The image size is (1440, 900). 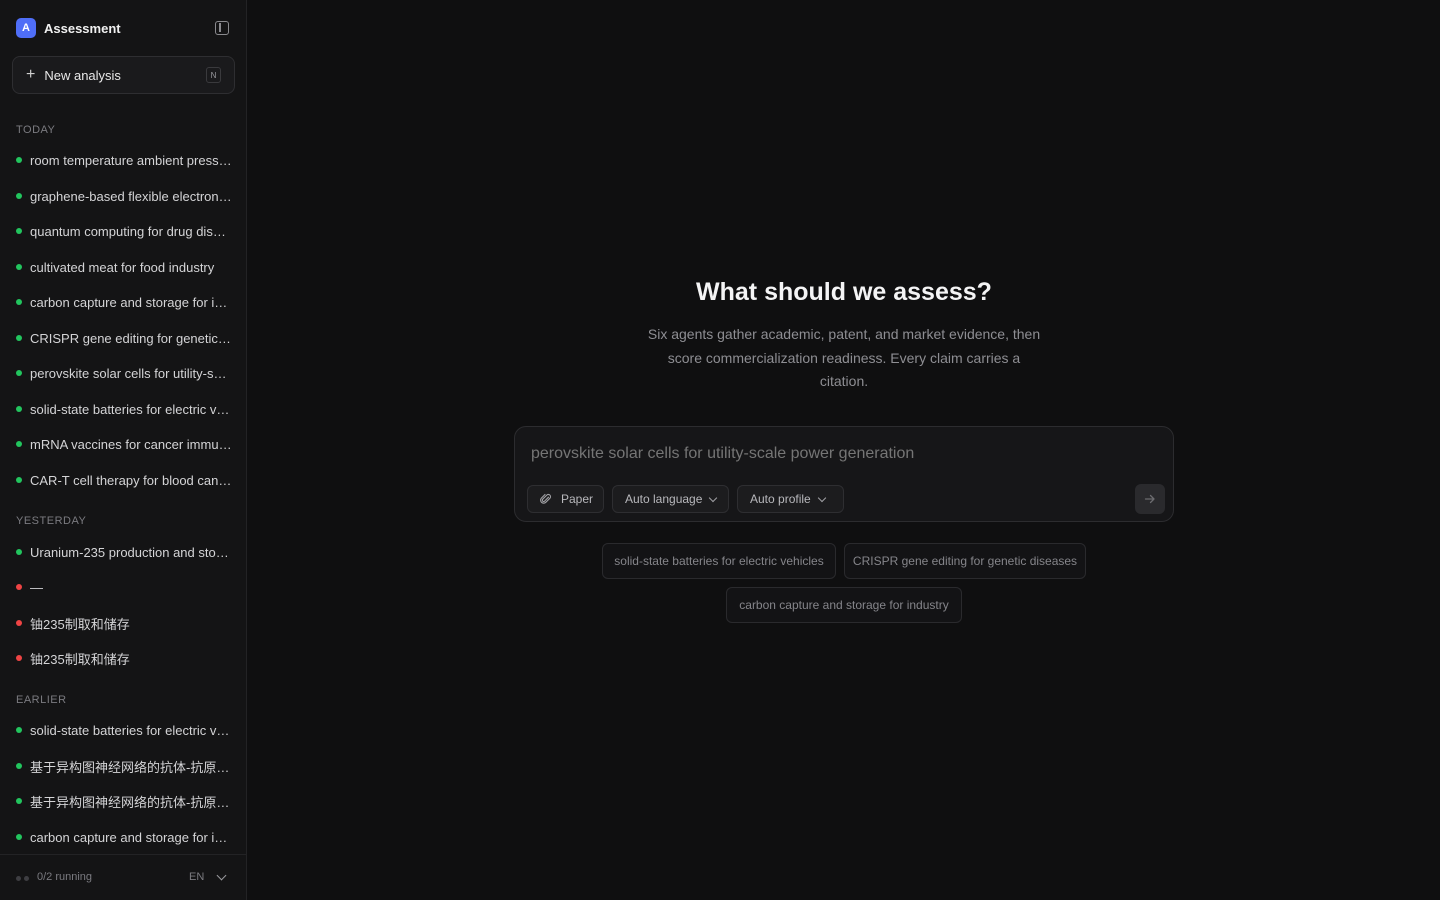 What do you see at coordinates (546, 499) in the screenshot?
I see `paperclip-icon` at bounding box center [546, 499].